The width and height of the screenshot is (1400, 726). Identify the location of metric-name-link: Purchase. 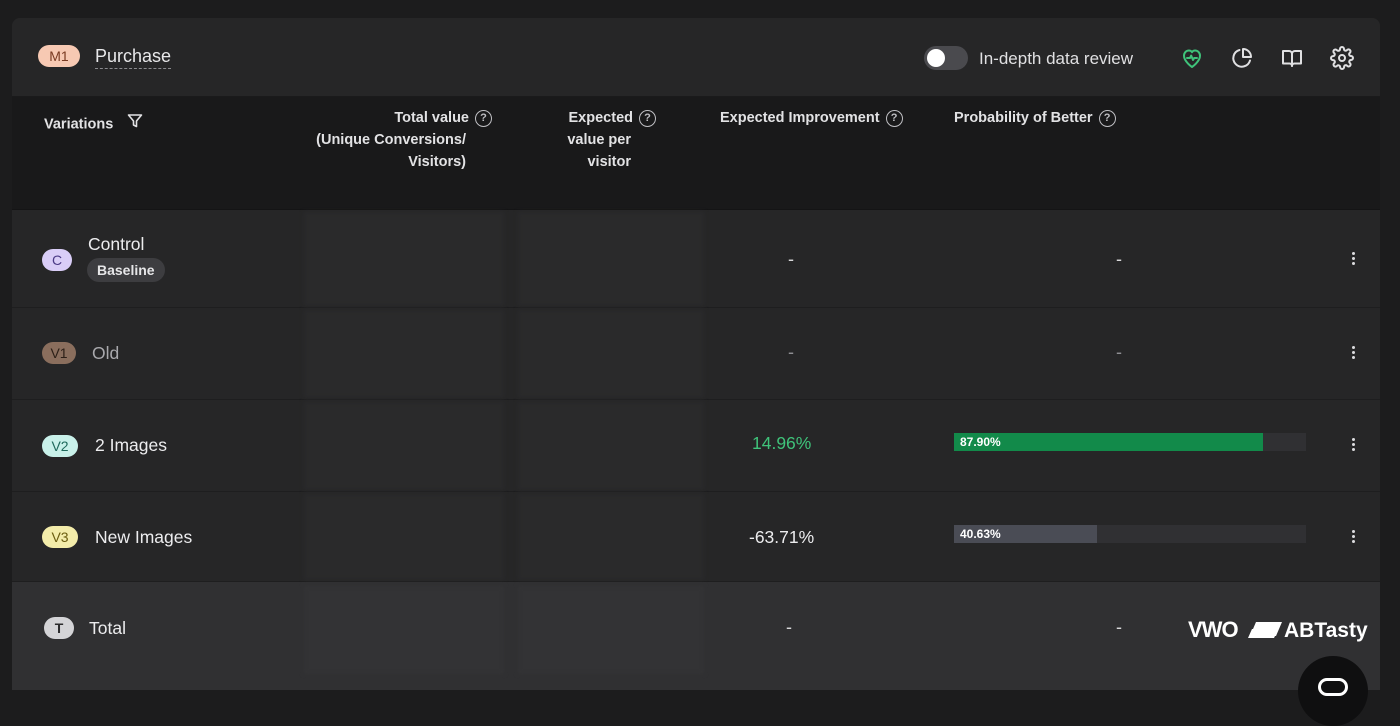
(133, 57).